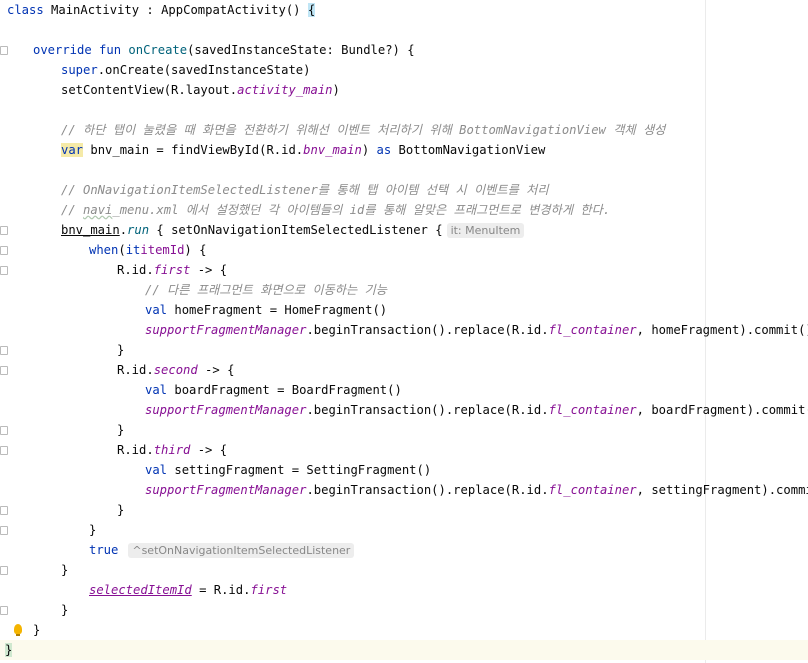  What do you see at coordinates (200, 90) in the screenshot?
I see `code-line: setContentView(R.layout.activity_main)` at bounding box center [200, 90].